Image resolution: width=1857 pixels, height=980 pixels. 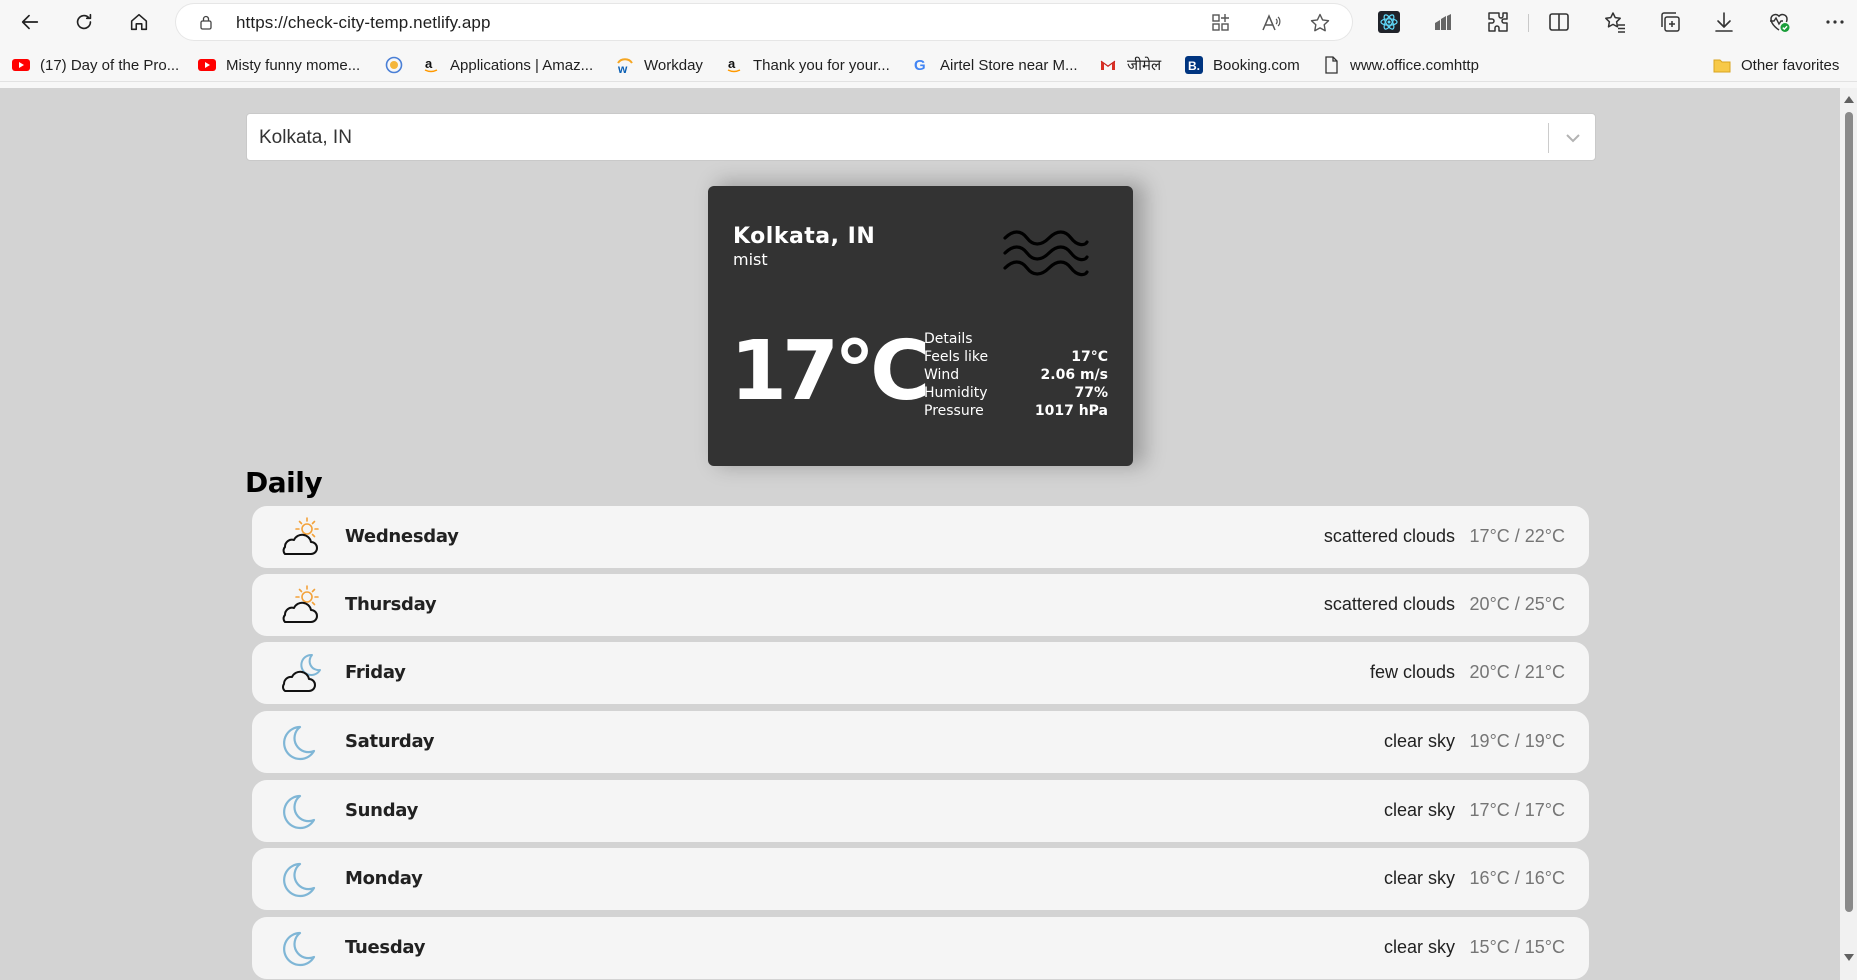 What do you see at coordinates (30, 22) in the screenshot?
I see `back-button` at bounding box center [30, 22].